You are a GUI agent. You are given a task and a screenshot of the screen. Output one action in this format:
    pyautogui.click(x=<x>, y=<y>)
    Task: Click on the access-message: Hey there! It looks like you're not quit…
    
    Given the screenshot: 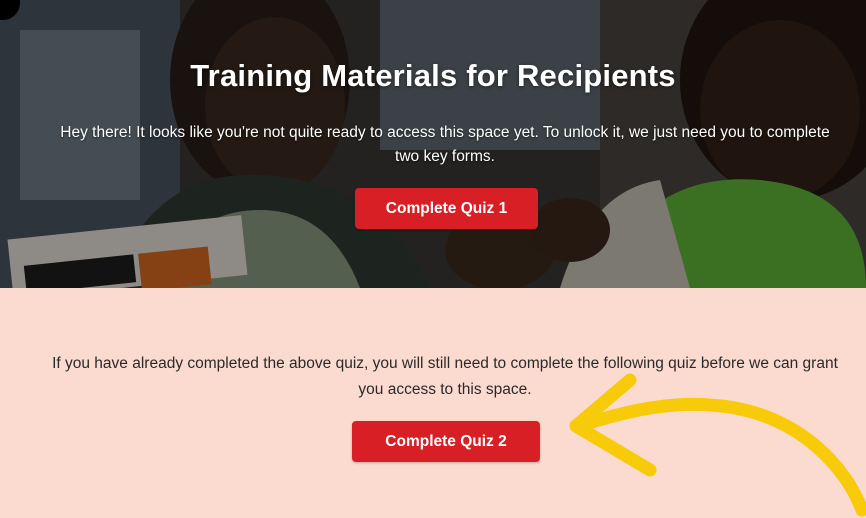 What is the action you would take?
    pyautogui.click(x=445, y=144)
    